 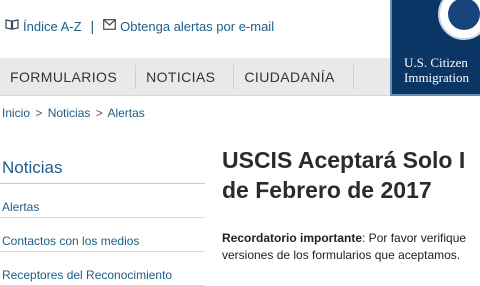 What do you see at coordinates (436, 77) in the screenshot?
I see `agency-name-line2: Immigration` at bounding box center [436, 77].